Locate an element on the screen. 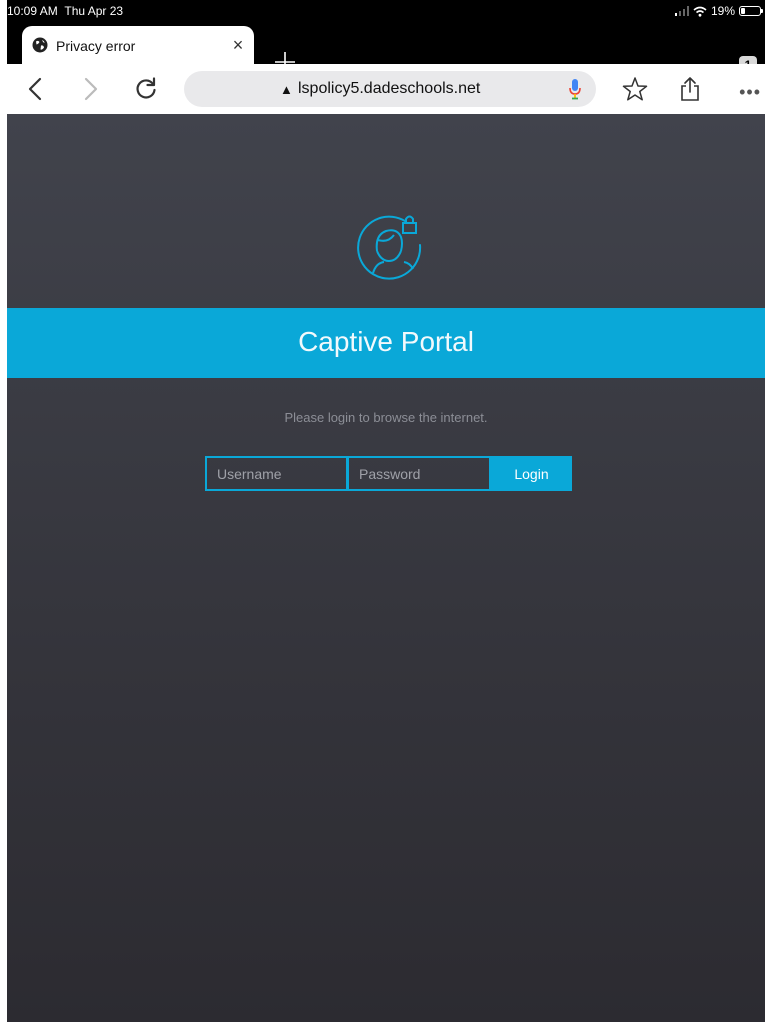  status-right: 19% is located at coordinates (718, 11).